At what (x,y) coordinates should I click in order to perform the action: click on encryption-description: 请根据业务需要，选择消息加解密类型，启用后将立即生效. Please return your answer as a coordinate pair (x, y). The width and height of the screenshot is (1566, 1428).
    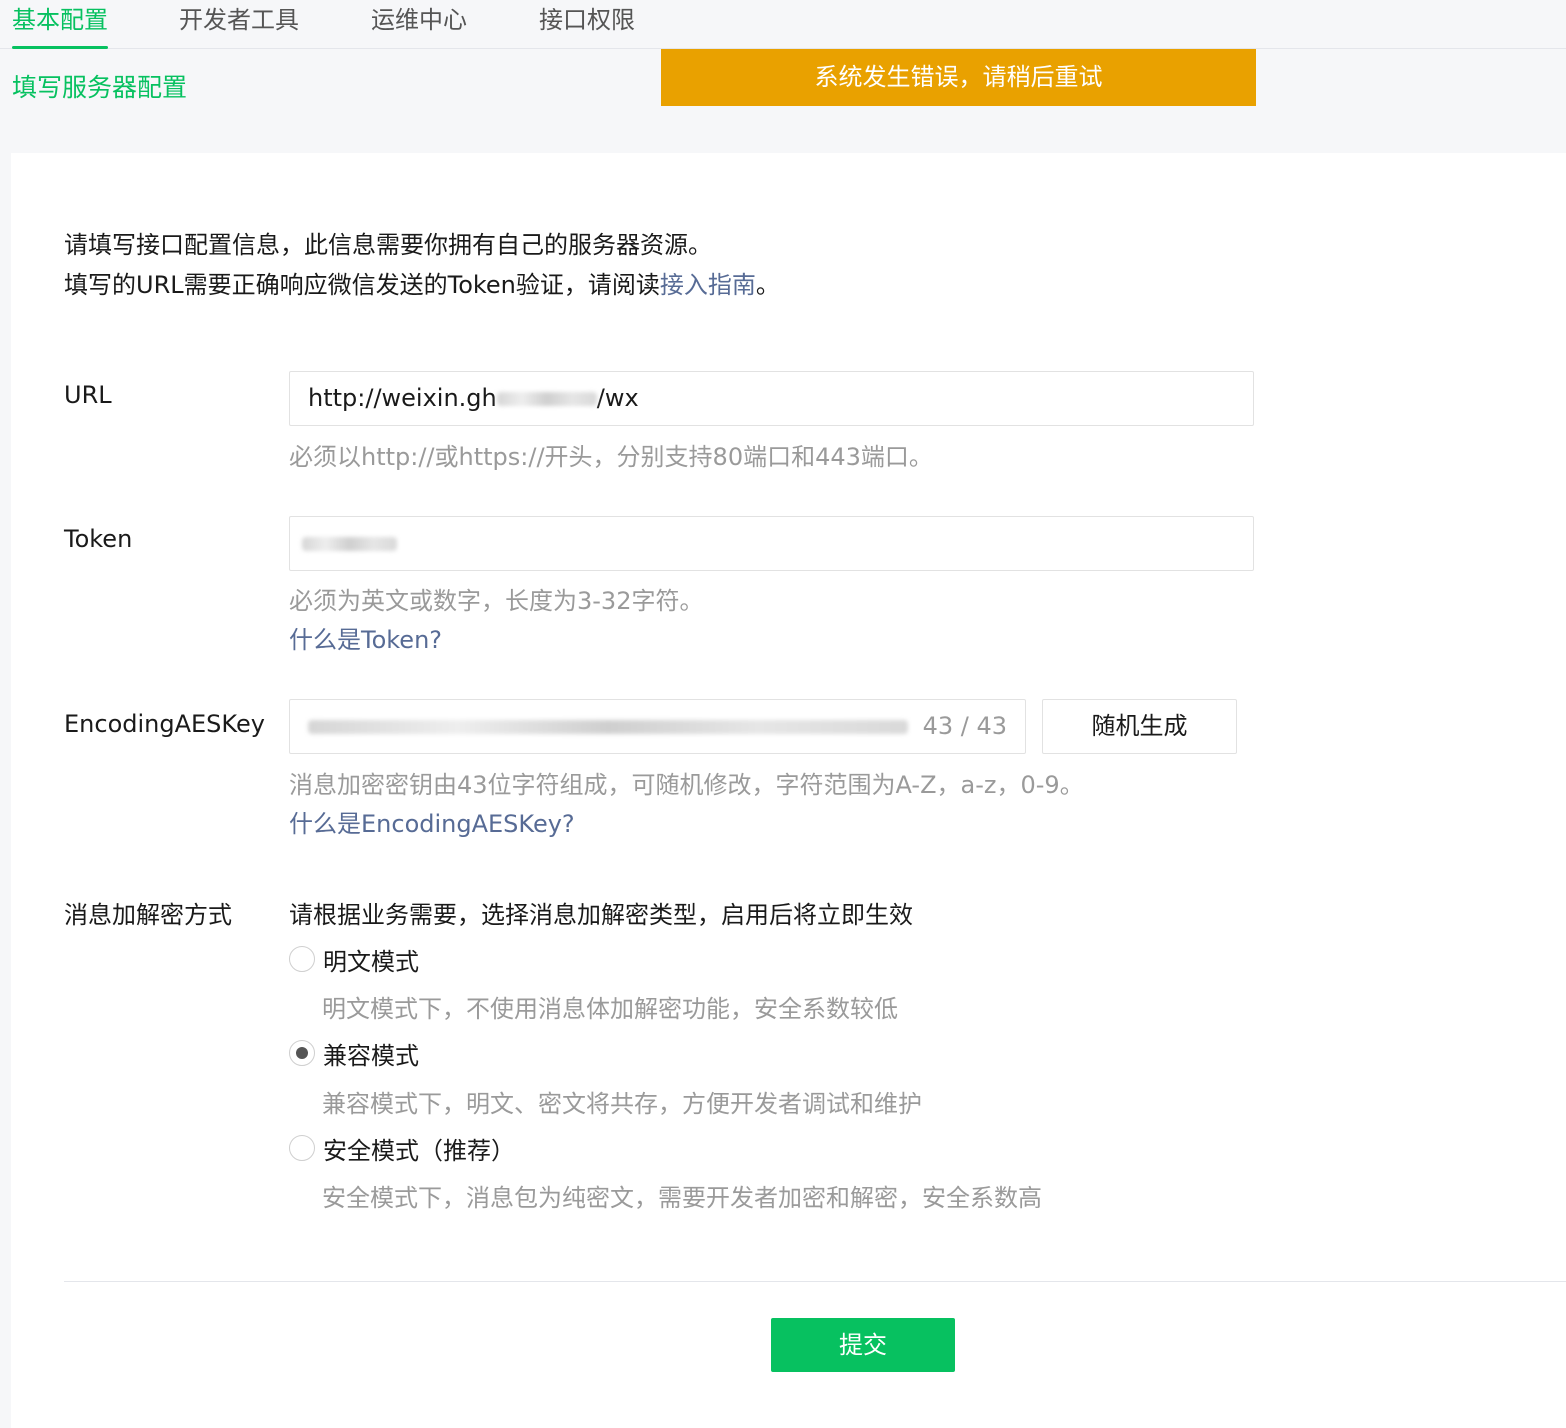
    Looking at the image, I should click on (601, 915).